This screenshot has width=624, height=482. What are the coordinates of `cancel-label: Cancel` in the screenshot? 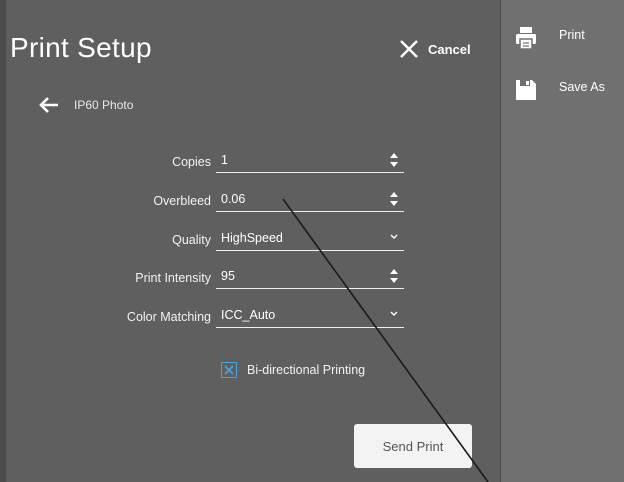 It's located at (449, 49).